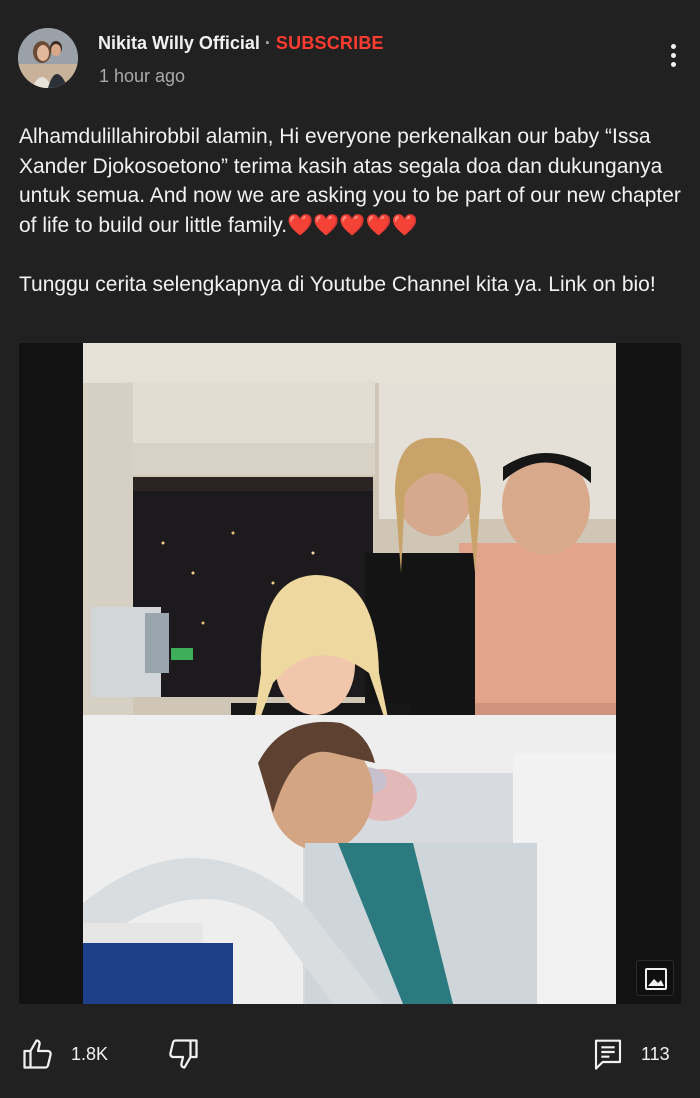 The image size is (700, 1098). What do you see at coordinates (330, 43) in the screenshot?
I see `subscribe-button: SUBSCRIBE` at bounding box center [330, 43].